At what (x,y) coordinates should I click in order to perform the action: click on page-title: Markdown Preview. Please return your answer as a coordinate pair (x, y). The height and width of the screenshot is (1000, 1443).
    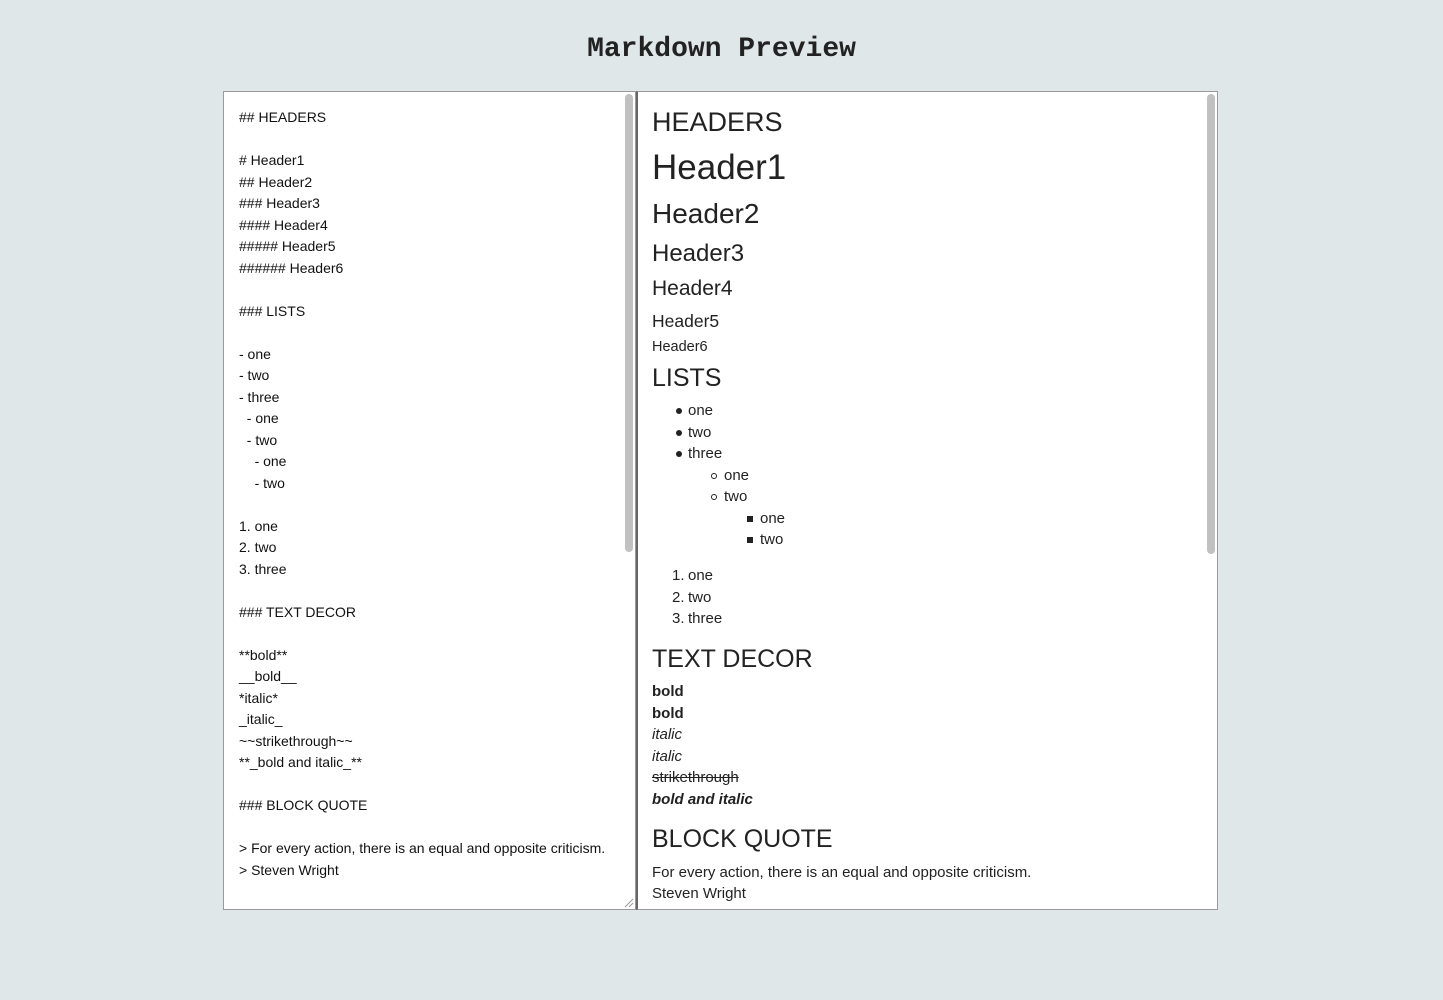
    Looking at the image, I should click on (721, 49).